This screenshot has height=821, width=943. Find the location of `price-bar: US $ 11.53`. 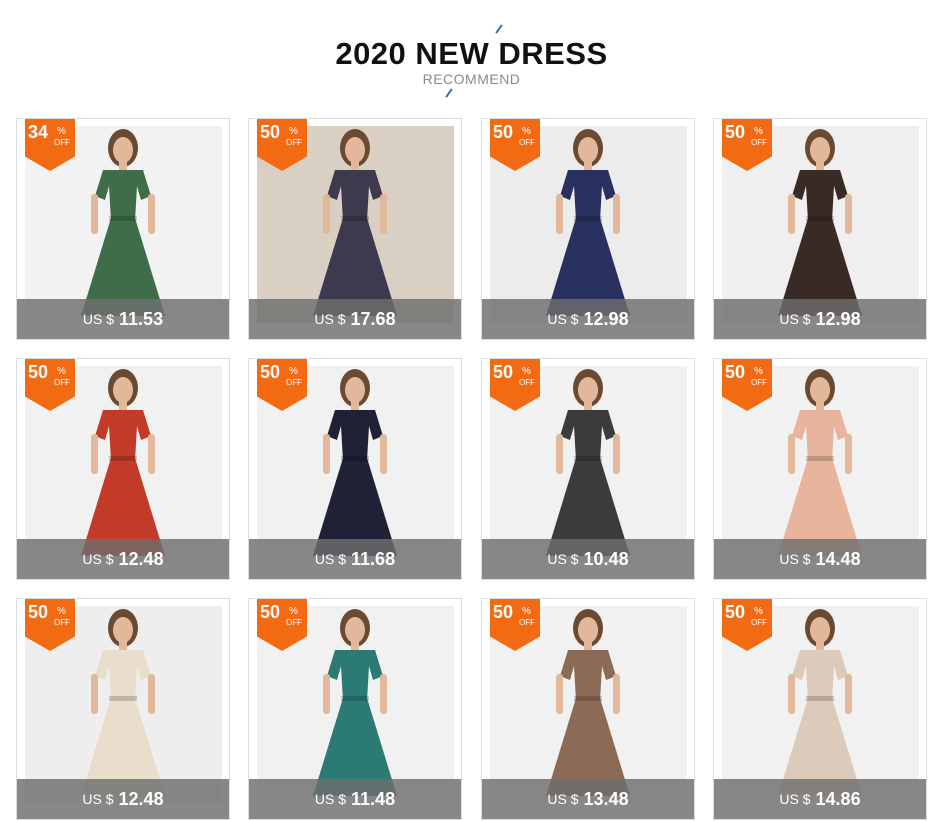

price-bar: US $ 11.53 is located at coordinates (123, 319).